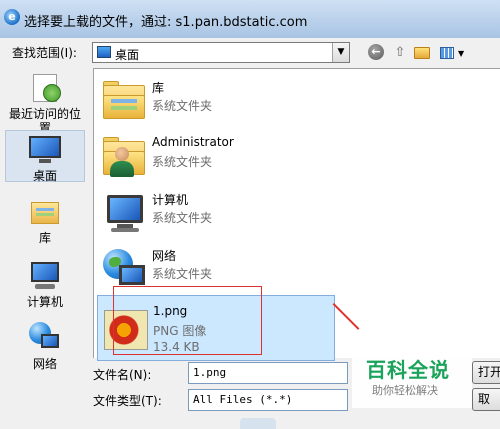 The image size is (500, 429). I want to click on place-label: 计算机, so click(44, 302).